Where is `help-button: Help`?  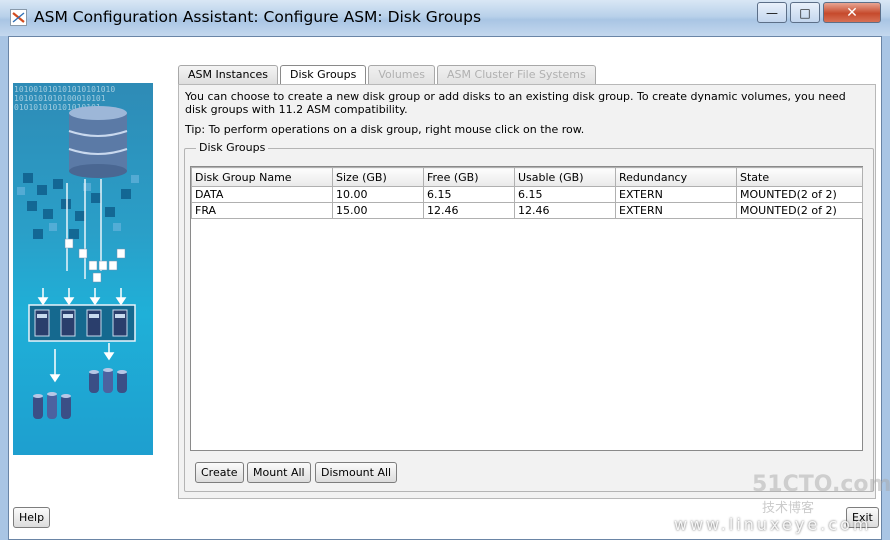
help-button: Help is located at coordinates (32, 517).